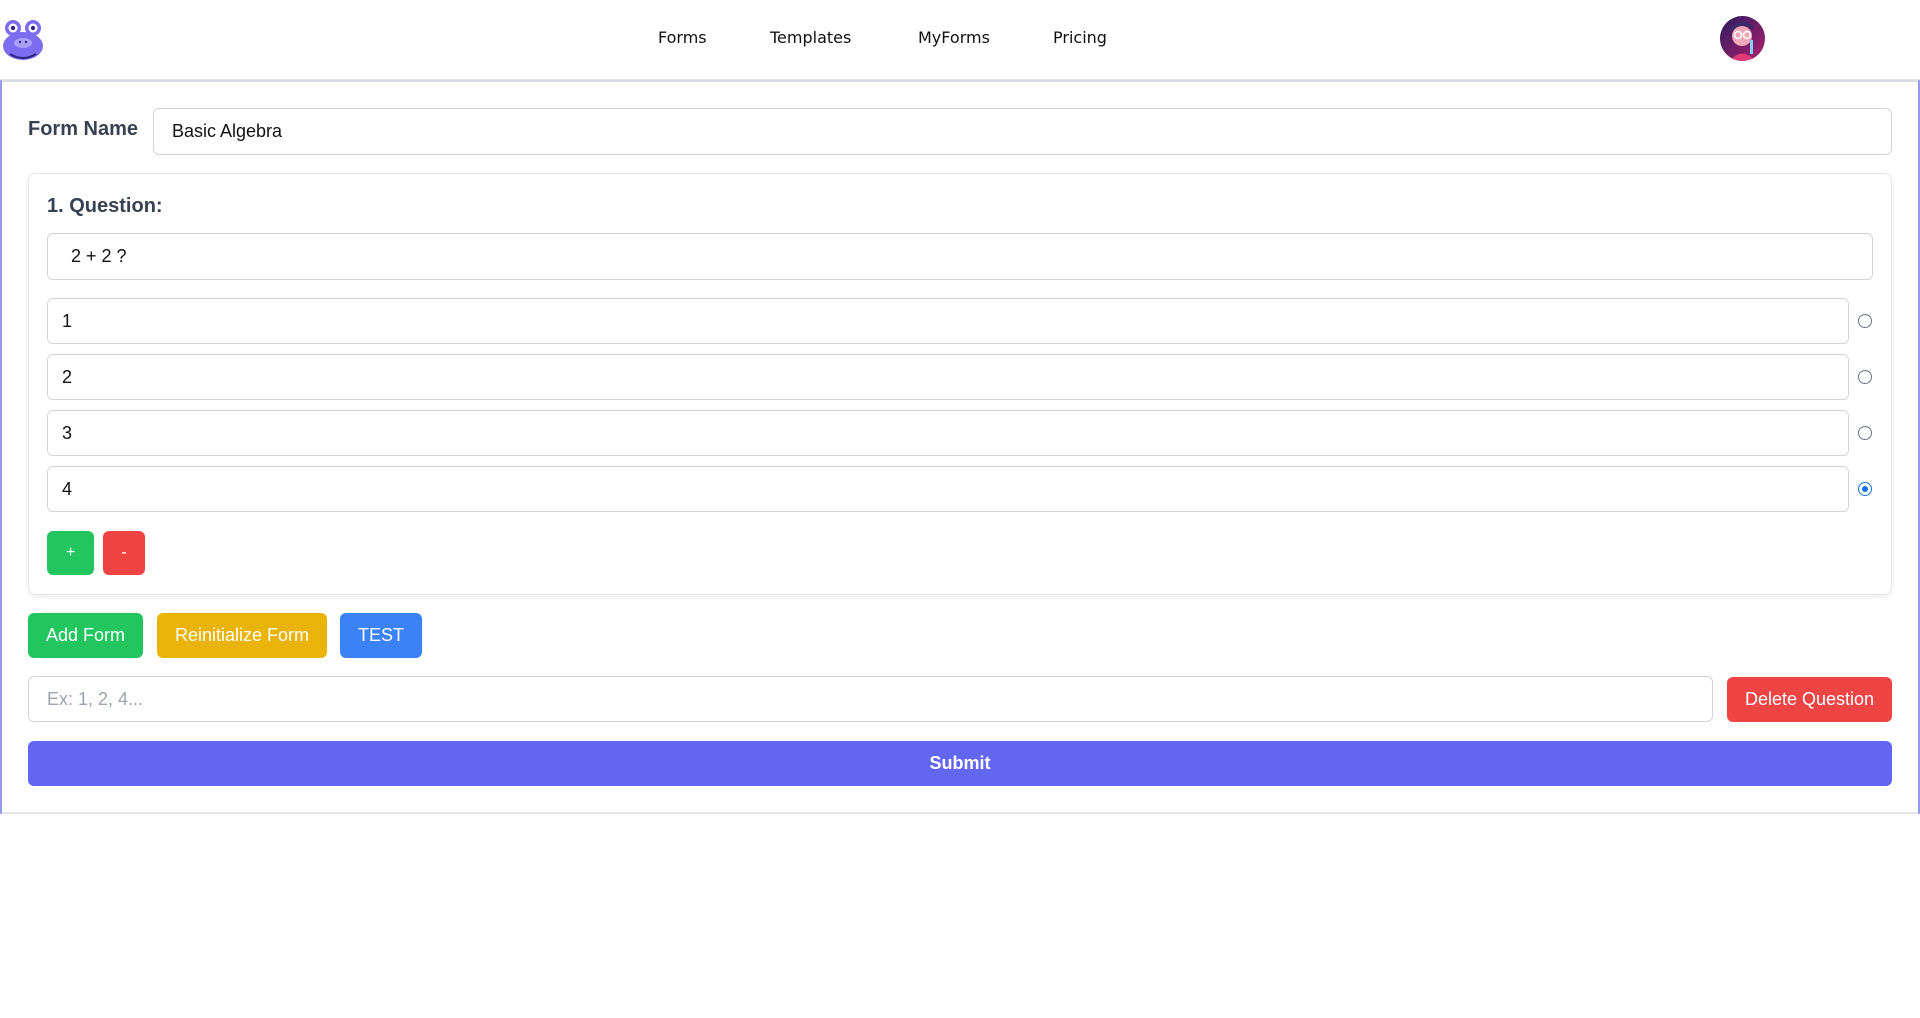 This screenshot has height=1018, width=1920. What do you see at coordinates (105, 206) in the screenshot?
I see `question-title: 1. Question:` at bounding box center [105, 206].